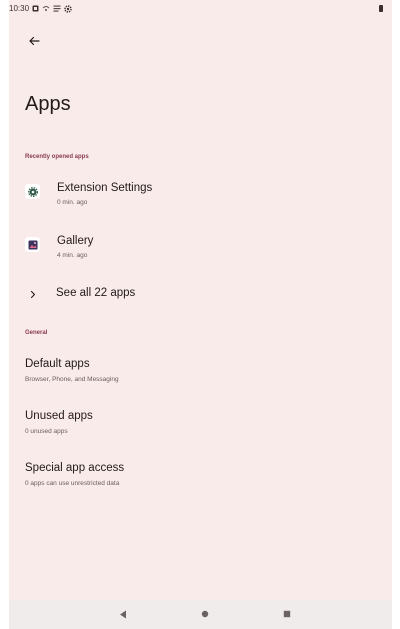 This screenshot has width=400, height=629. Describe the element at coordinates (59, 416) in the screenshot. I see `setting-title: Unused apps` at that location.